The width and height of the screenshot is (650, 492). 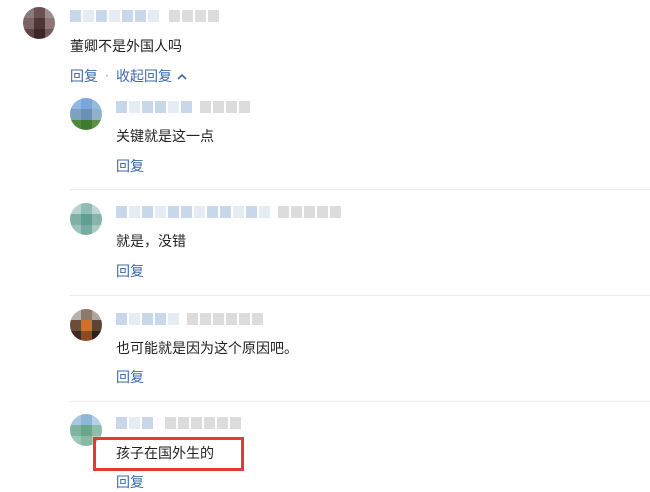 I want to click on collapse-replies-button: 收起回复, so click(x=144, y=77).